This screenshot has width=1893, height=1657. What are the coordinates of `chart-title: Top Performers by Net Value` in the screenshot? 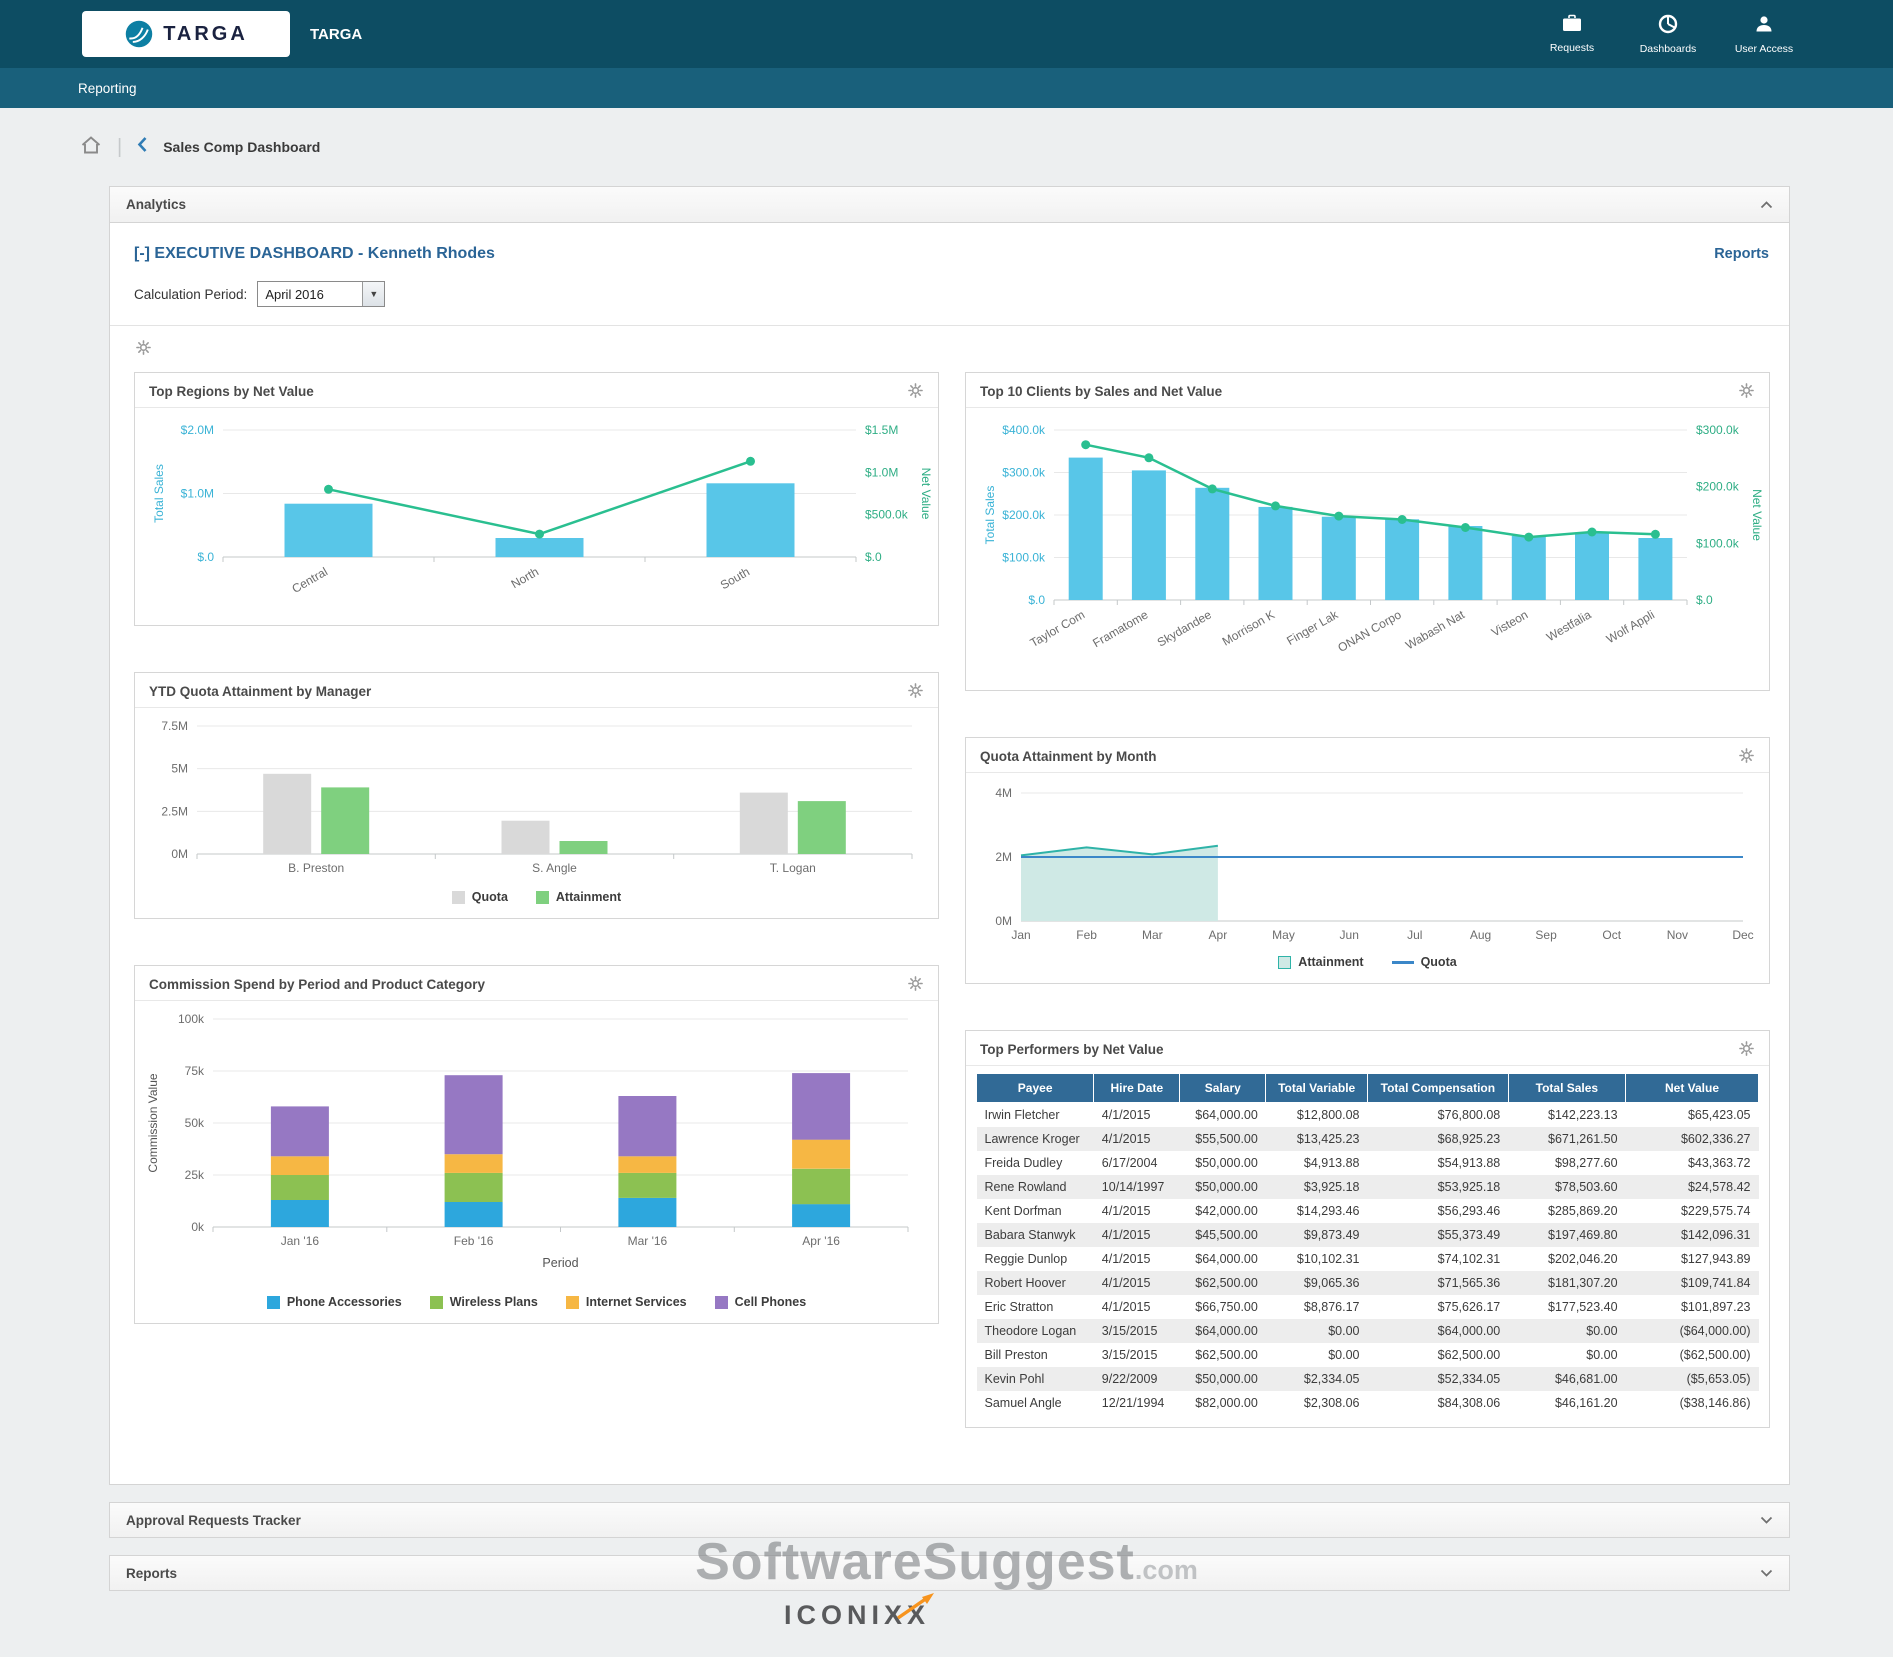 It's located at (1072, 1049).